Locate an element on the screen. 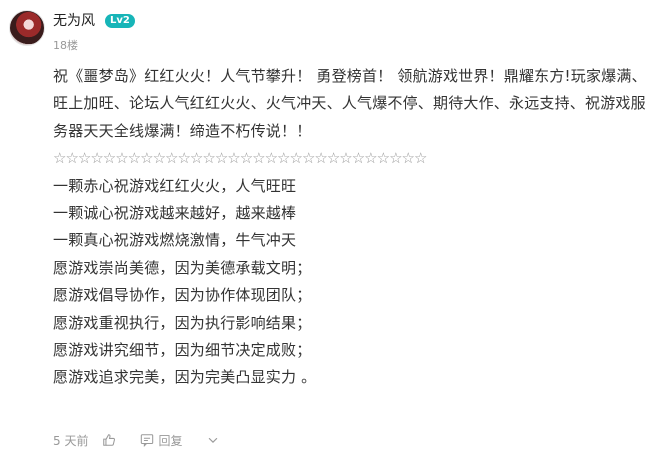 The width and height of the screenshot is (664, 463). post-line: 愿游戏重视执行，因为执行影响结果； is located at coordinates (182, 322).